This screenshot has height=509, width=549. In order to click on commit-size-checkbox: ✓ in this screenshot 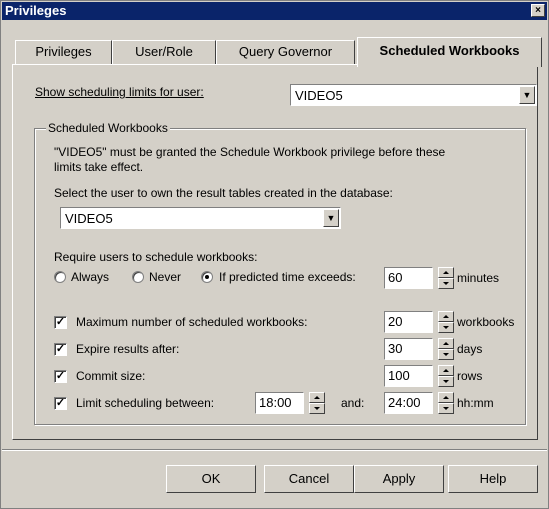, I will do `click(60, 376)`.